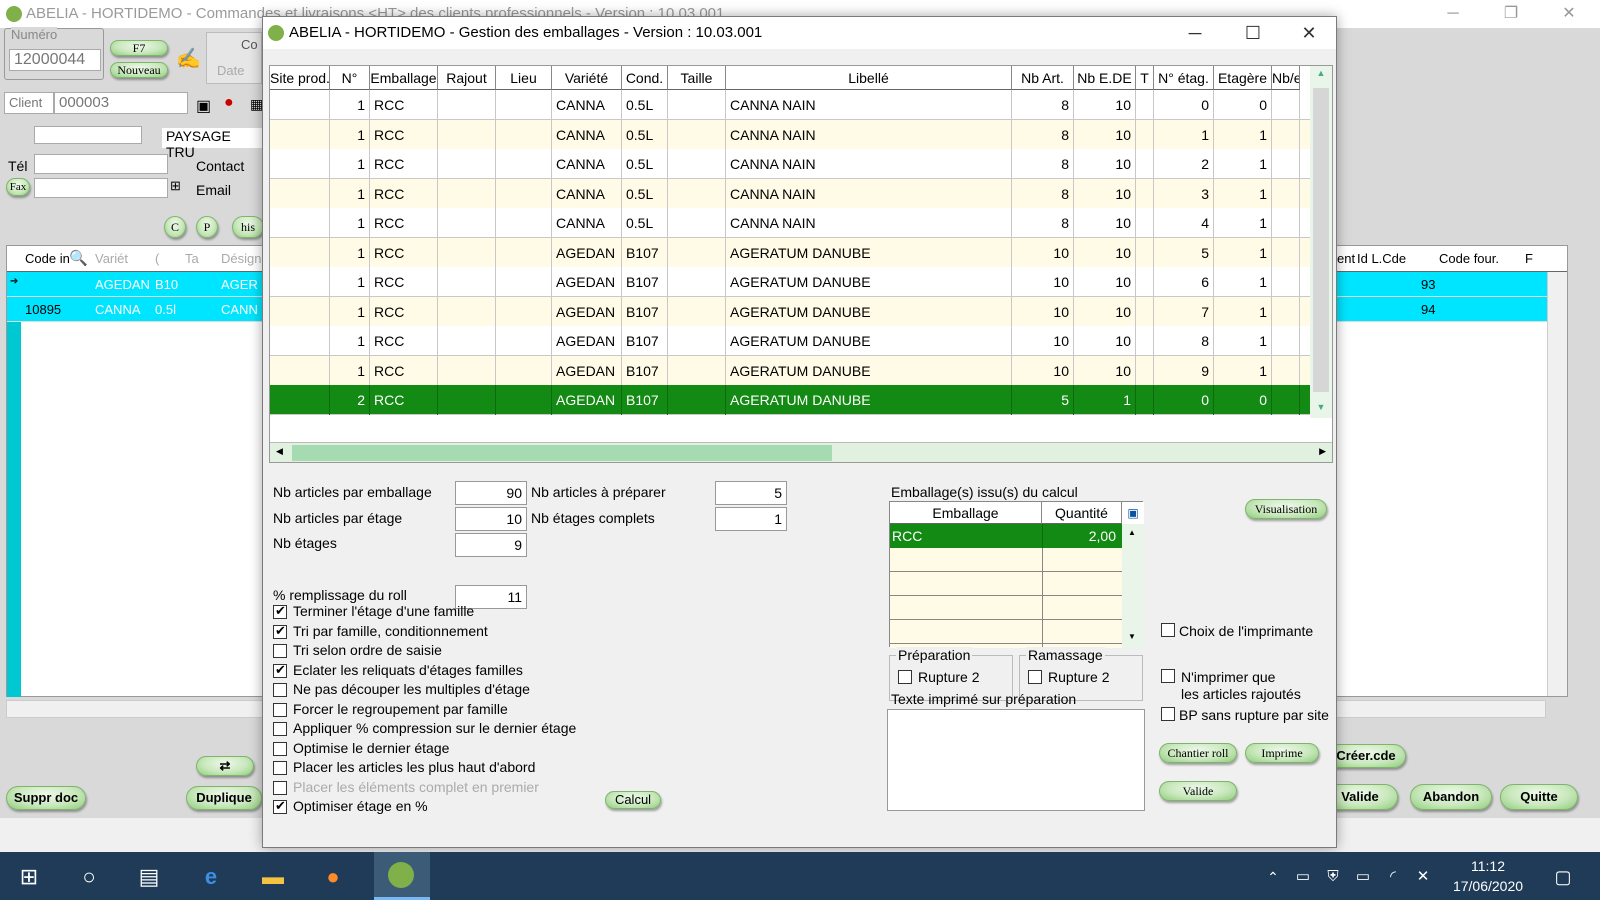  Describe the element at coordinates (1168, 630) in the screenshot. I see `choix-imprimante-checkbox` at that location.